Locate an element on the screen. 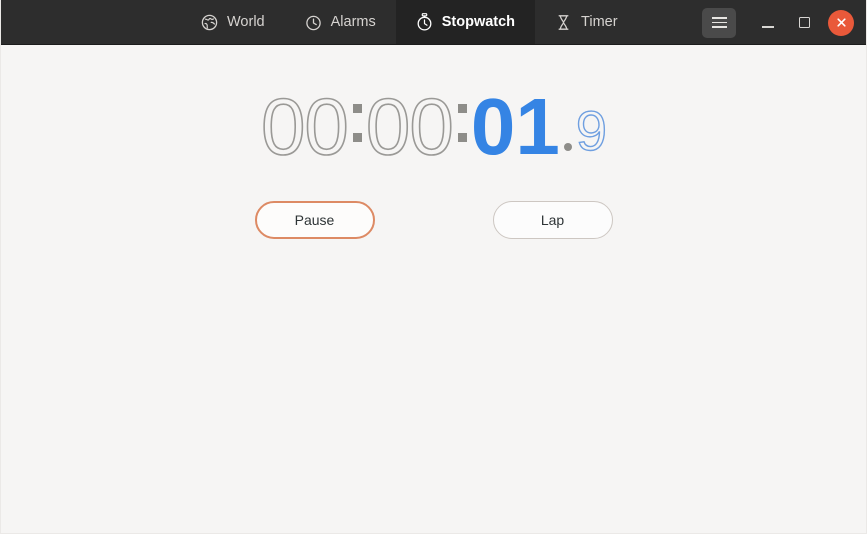  stopwatch-fraction: 9 is located at coordinates (591, 130).